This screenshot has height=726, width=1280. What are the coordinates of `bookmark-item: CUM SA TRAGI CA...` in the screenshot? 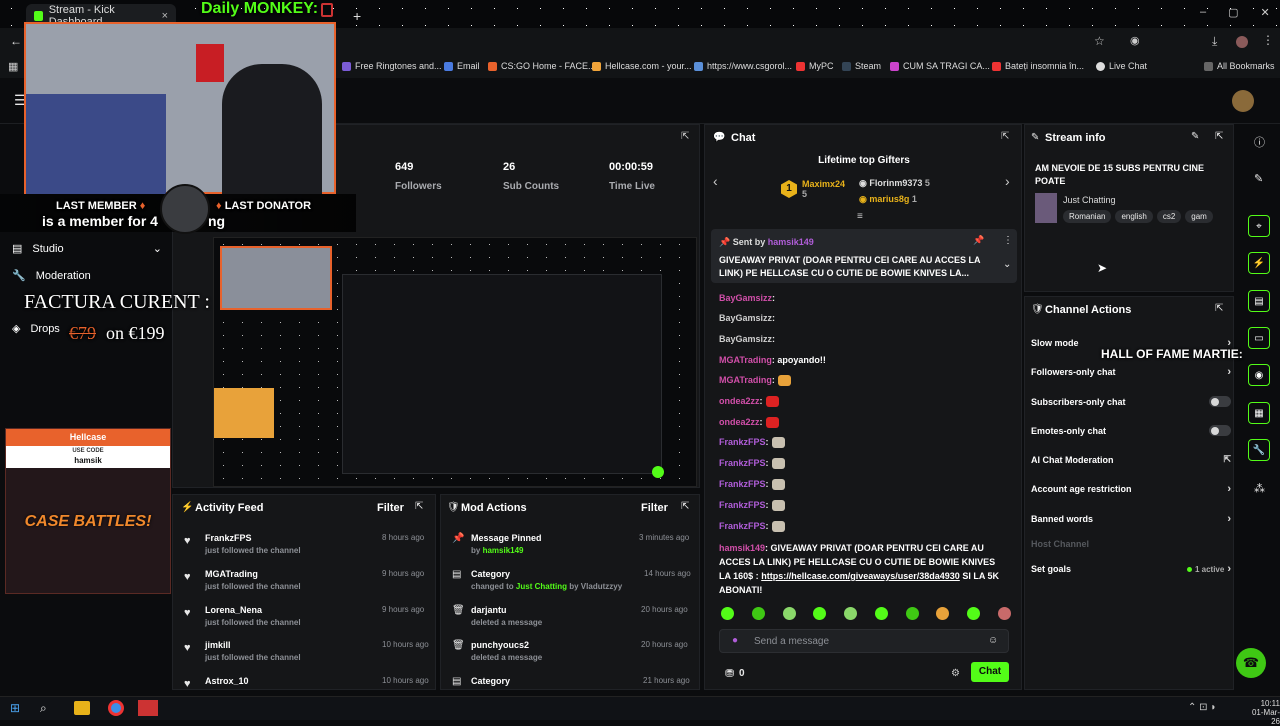 It's located at (940, 66).